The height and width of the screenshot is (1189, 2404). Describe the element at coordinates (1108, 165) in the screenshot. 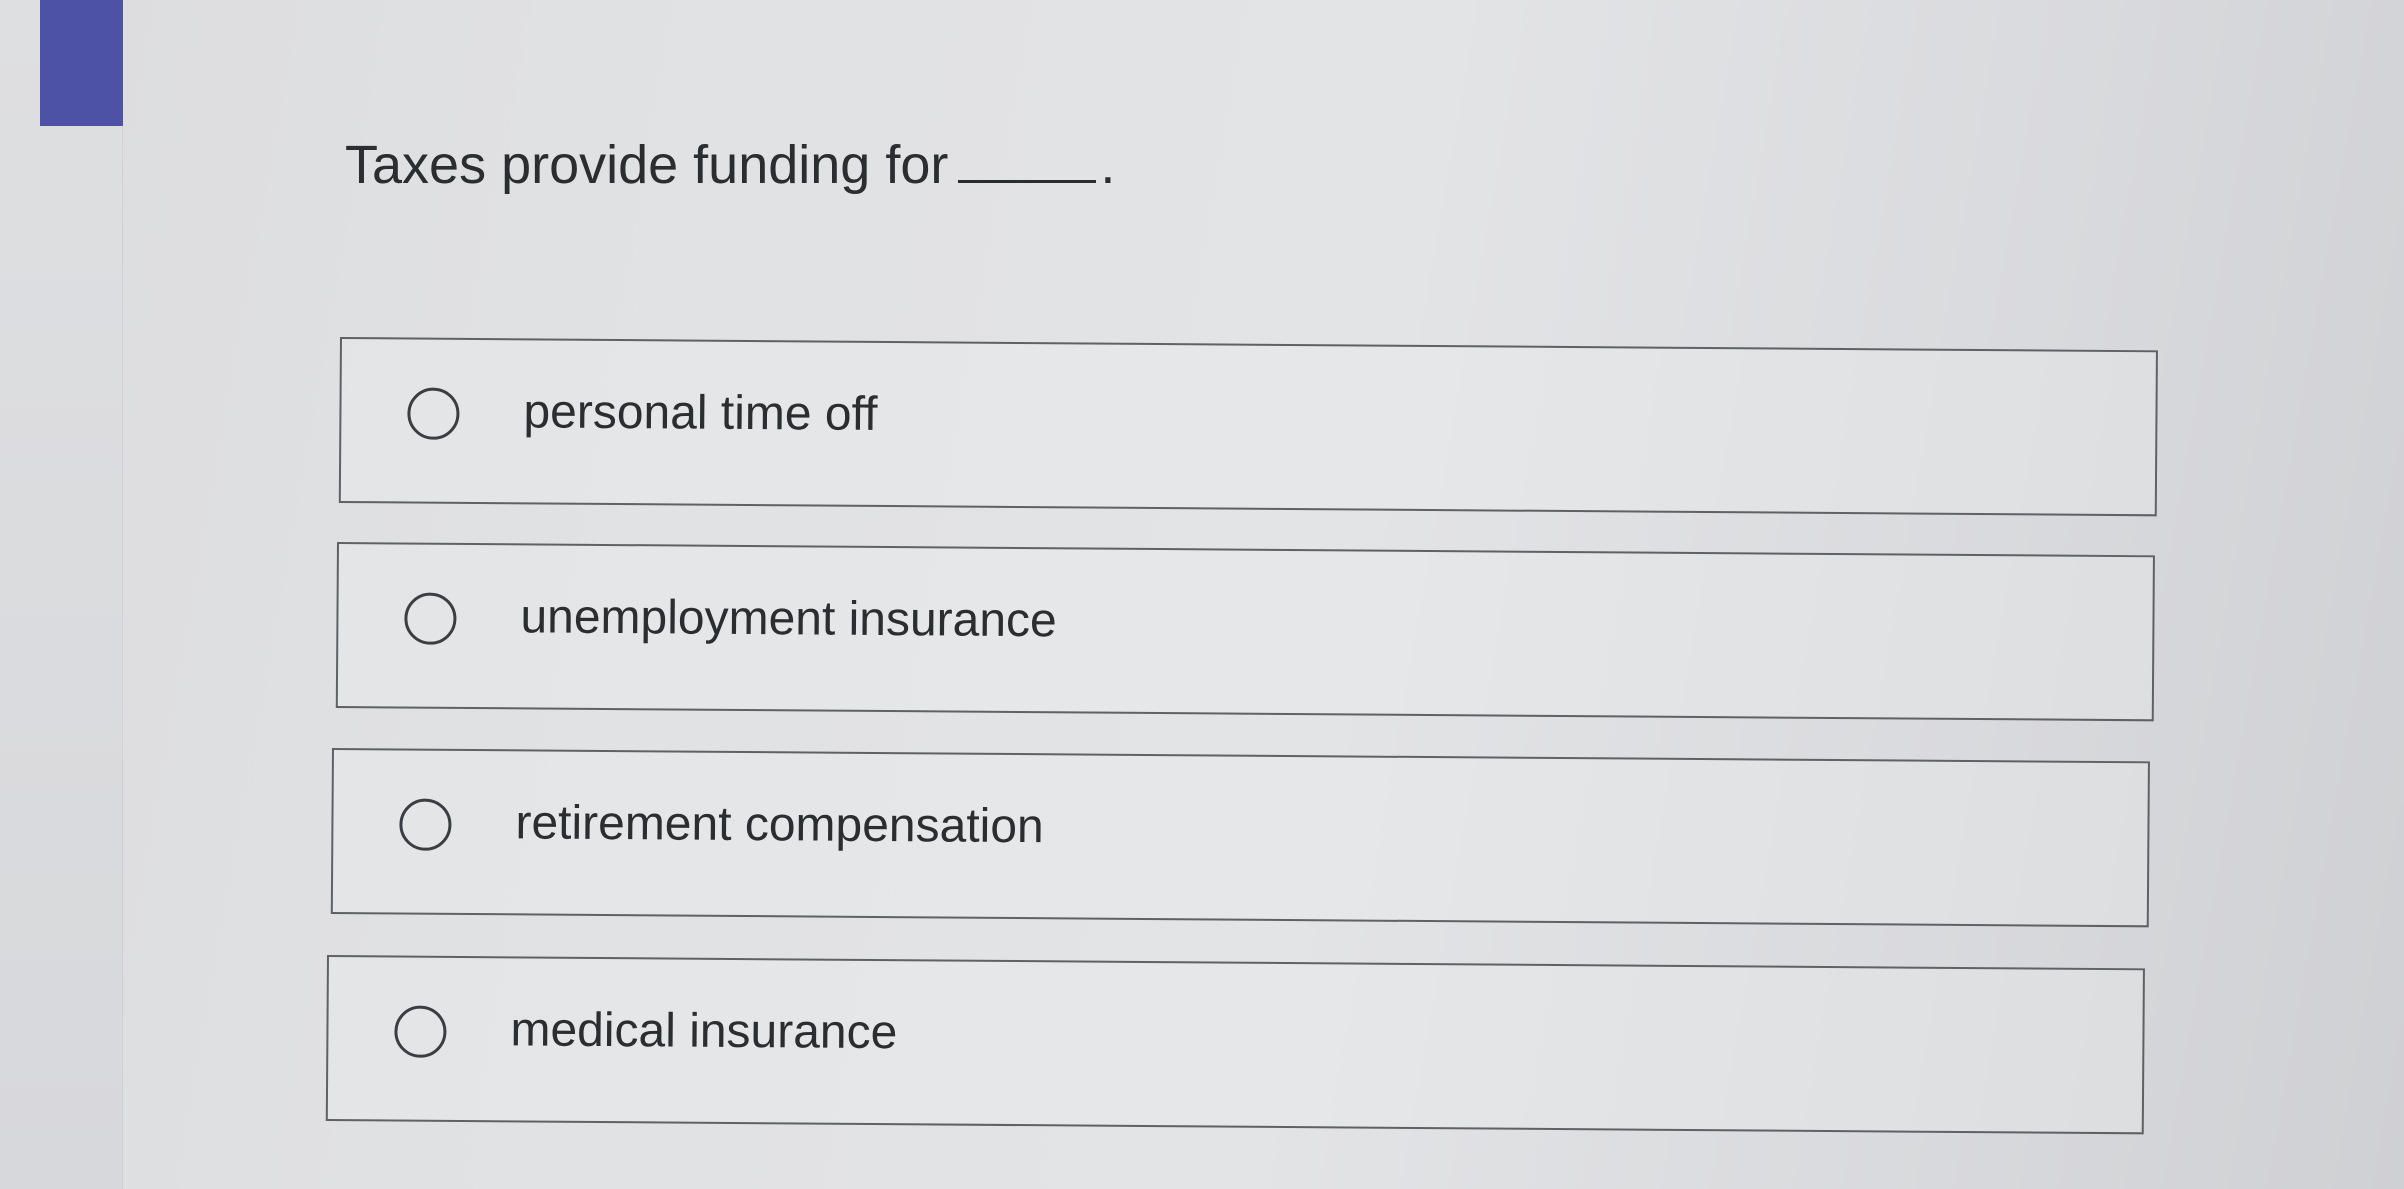

I see `question-period: .` at that location.